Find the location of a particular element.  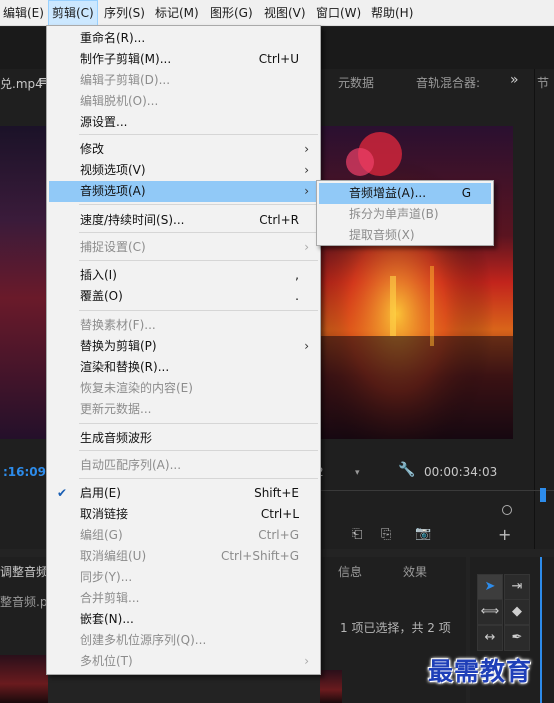

menu-item-multicam: 多机位(T) › is located at coordinates (183, 661).